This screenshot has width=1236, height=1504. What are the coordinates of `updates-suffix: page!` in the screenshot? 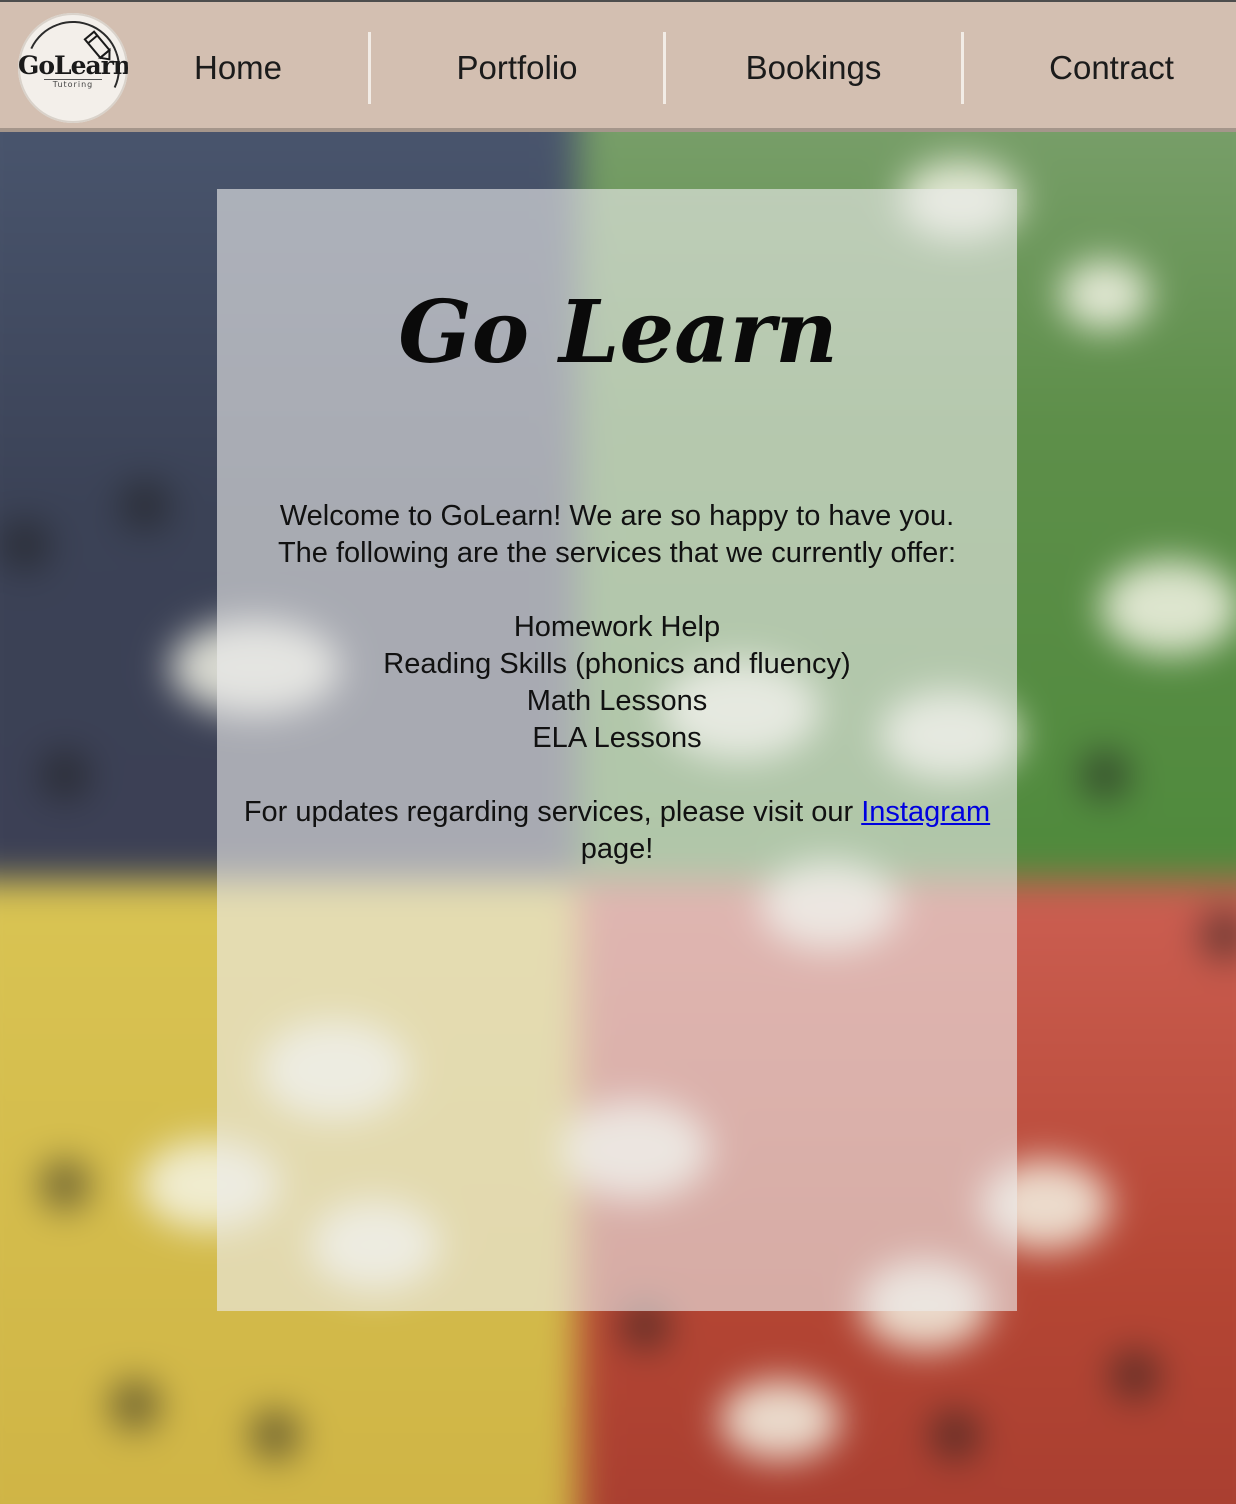 It's located at (617, 849).